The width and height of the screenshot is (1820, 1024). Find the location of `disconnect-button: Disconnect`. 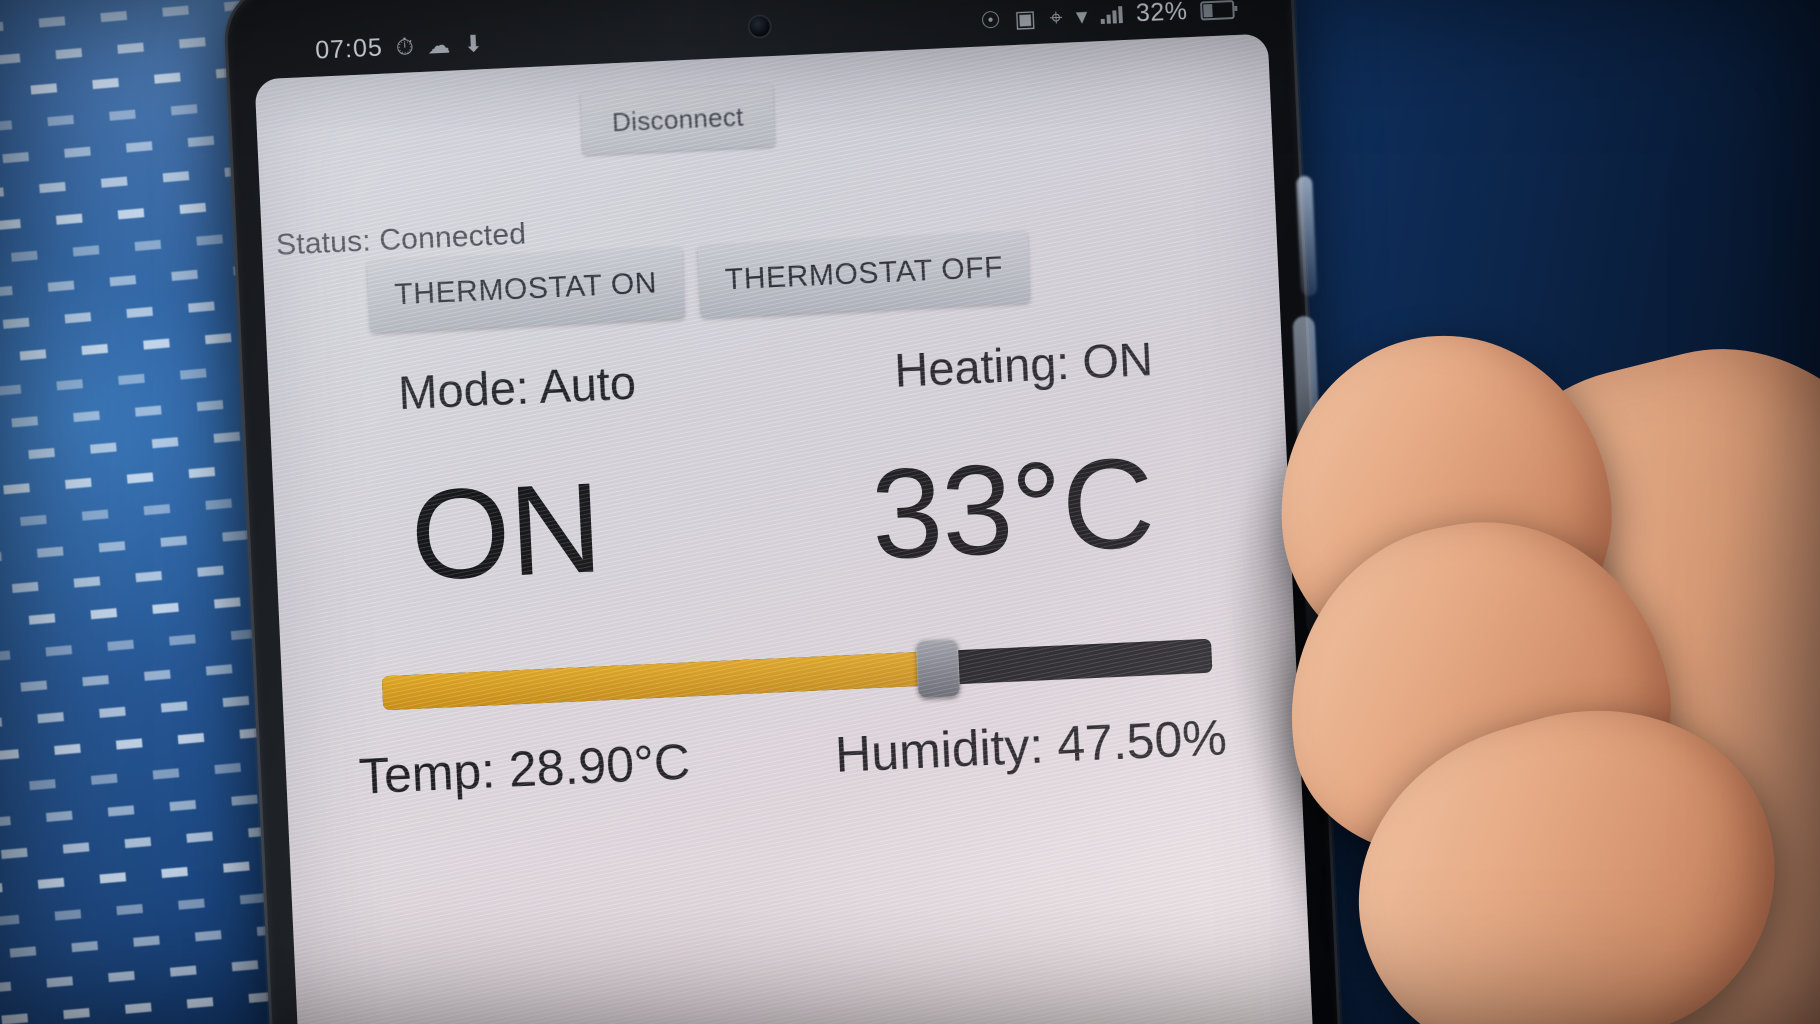

disconnect-button: Disconnect is located at coordinates (678, 119).